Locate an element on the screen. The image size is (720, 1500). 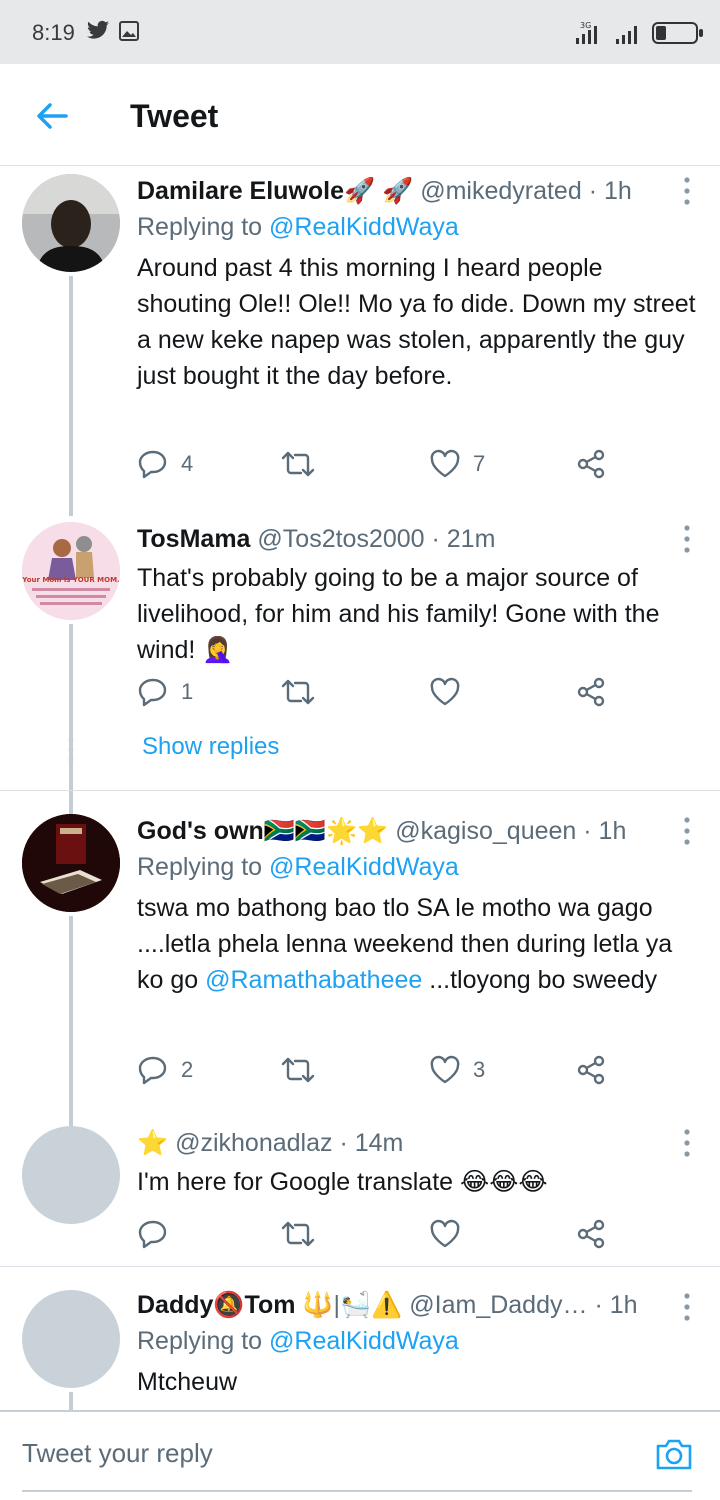
like-button: 3 is located at coordinates (457, 1070).